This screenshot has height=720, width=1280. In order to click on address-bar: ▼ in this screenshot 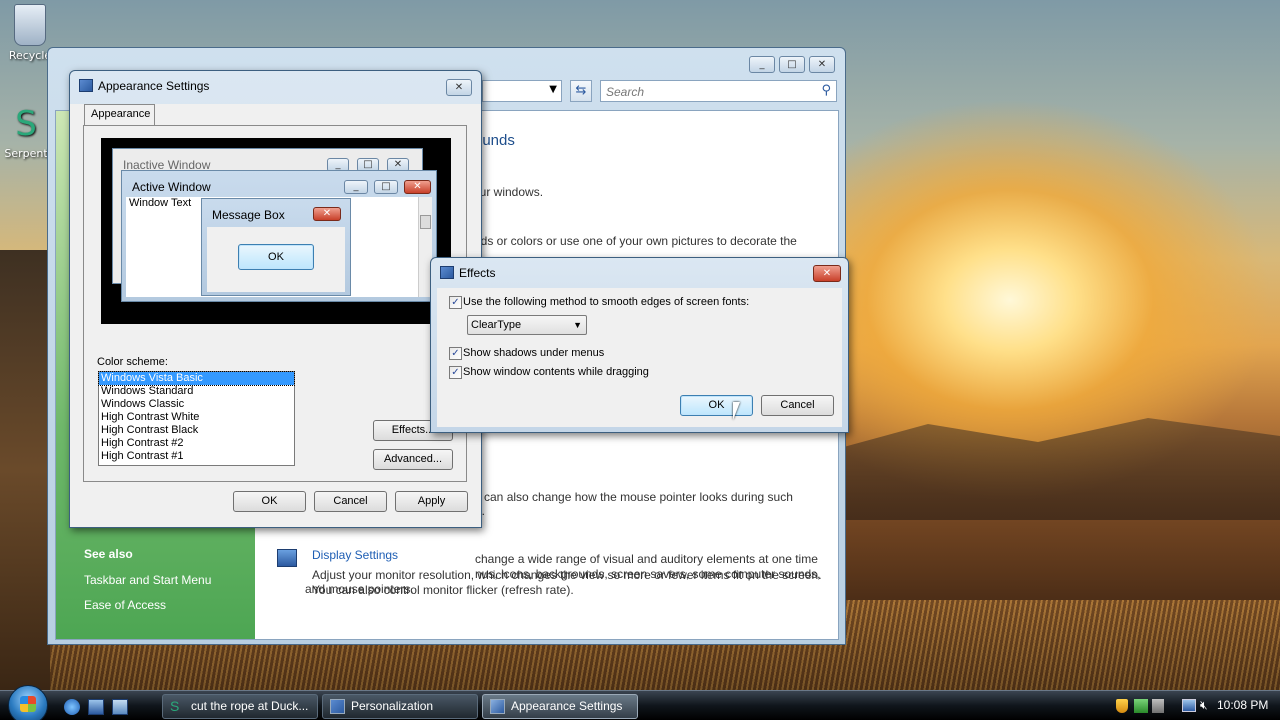, I will do `click(522, 91)`.